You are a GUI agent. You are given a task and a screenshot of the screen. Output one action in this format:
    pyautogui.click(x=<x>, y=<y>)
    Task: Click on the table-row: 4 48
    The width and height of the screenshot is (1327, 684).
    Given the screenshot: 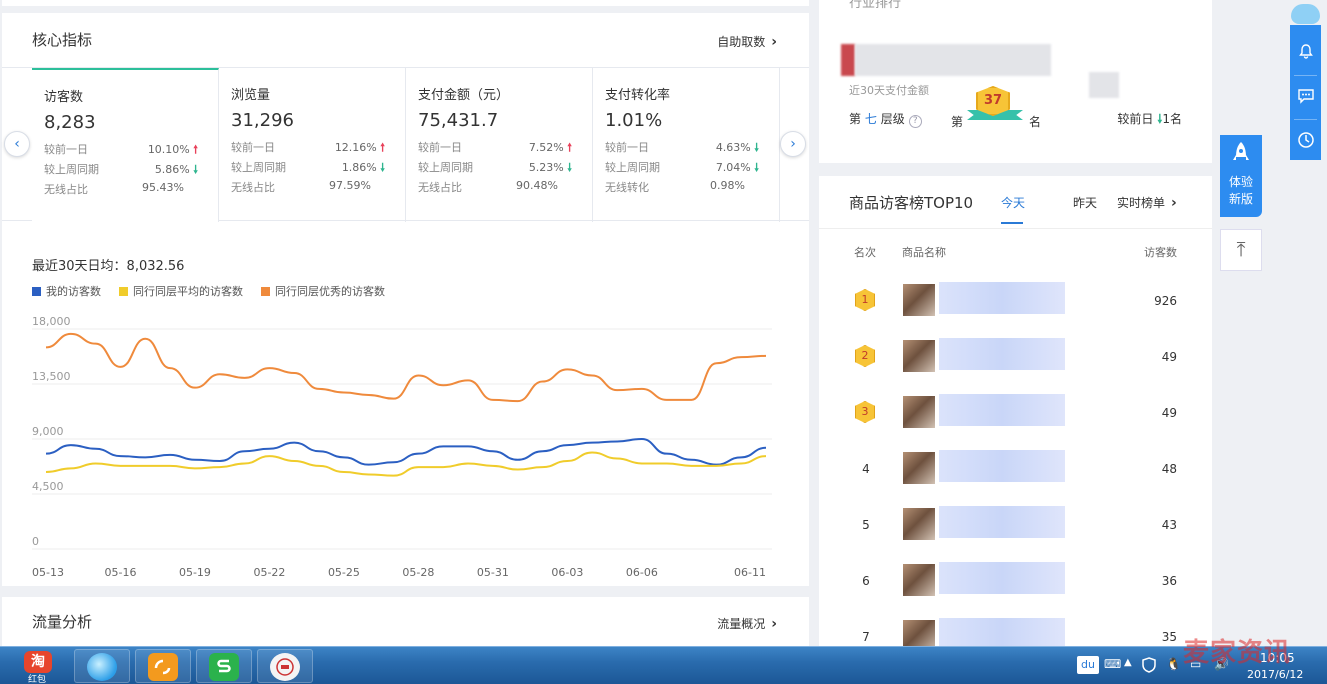 What is the action you would take?
    pyautogui.click(x=1015, y=470)
    